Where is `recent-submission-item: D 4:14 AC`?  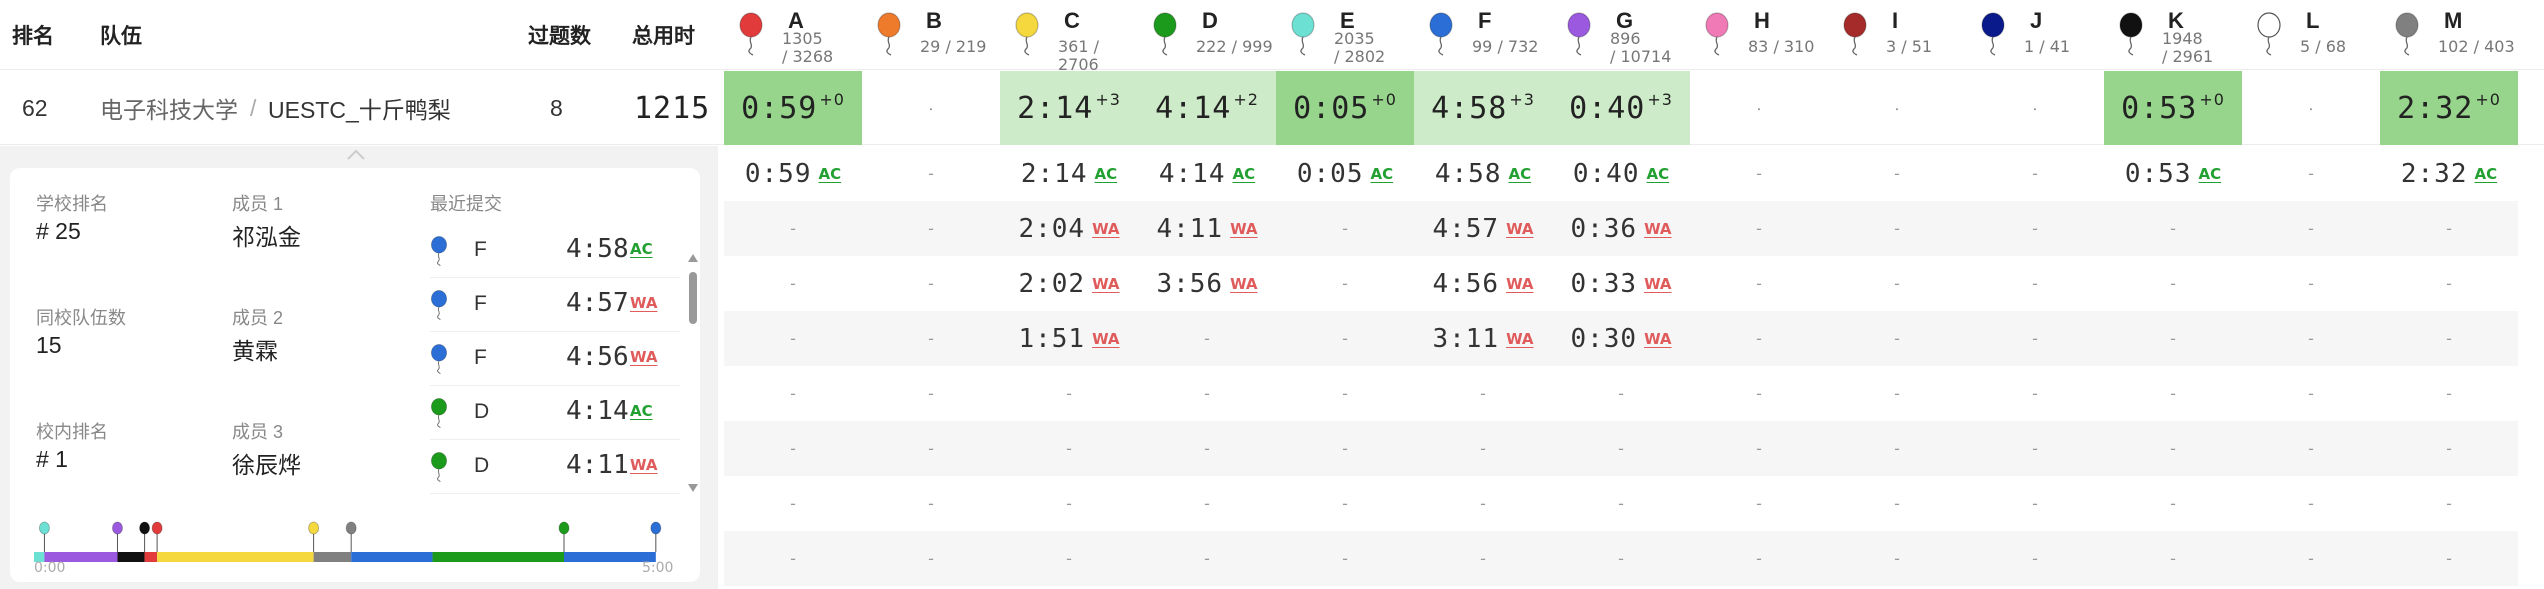 recent-submission-item: D 4:14 AC is located at coordinates (555, 413).